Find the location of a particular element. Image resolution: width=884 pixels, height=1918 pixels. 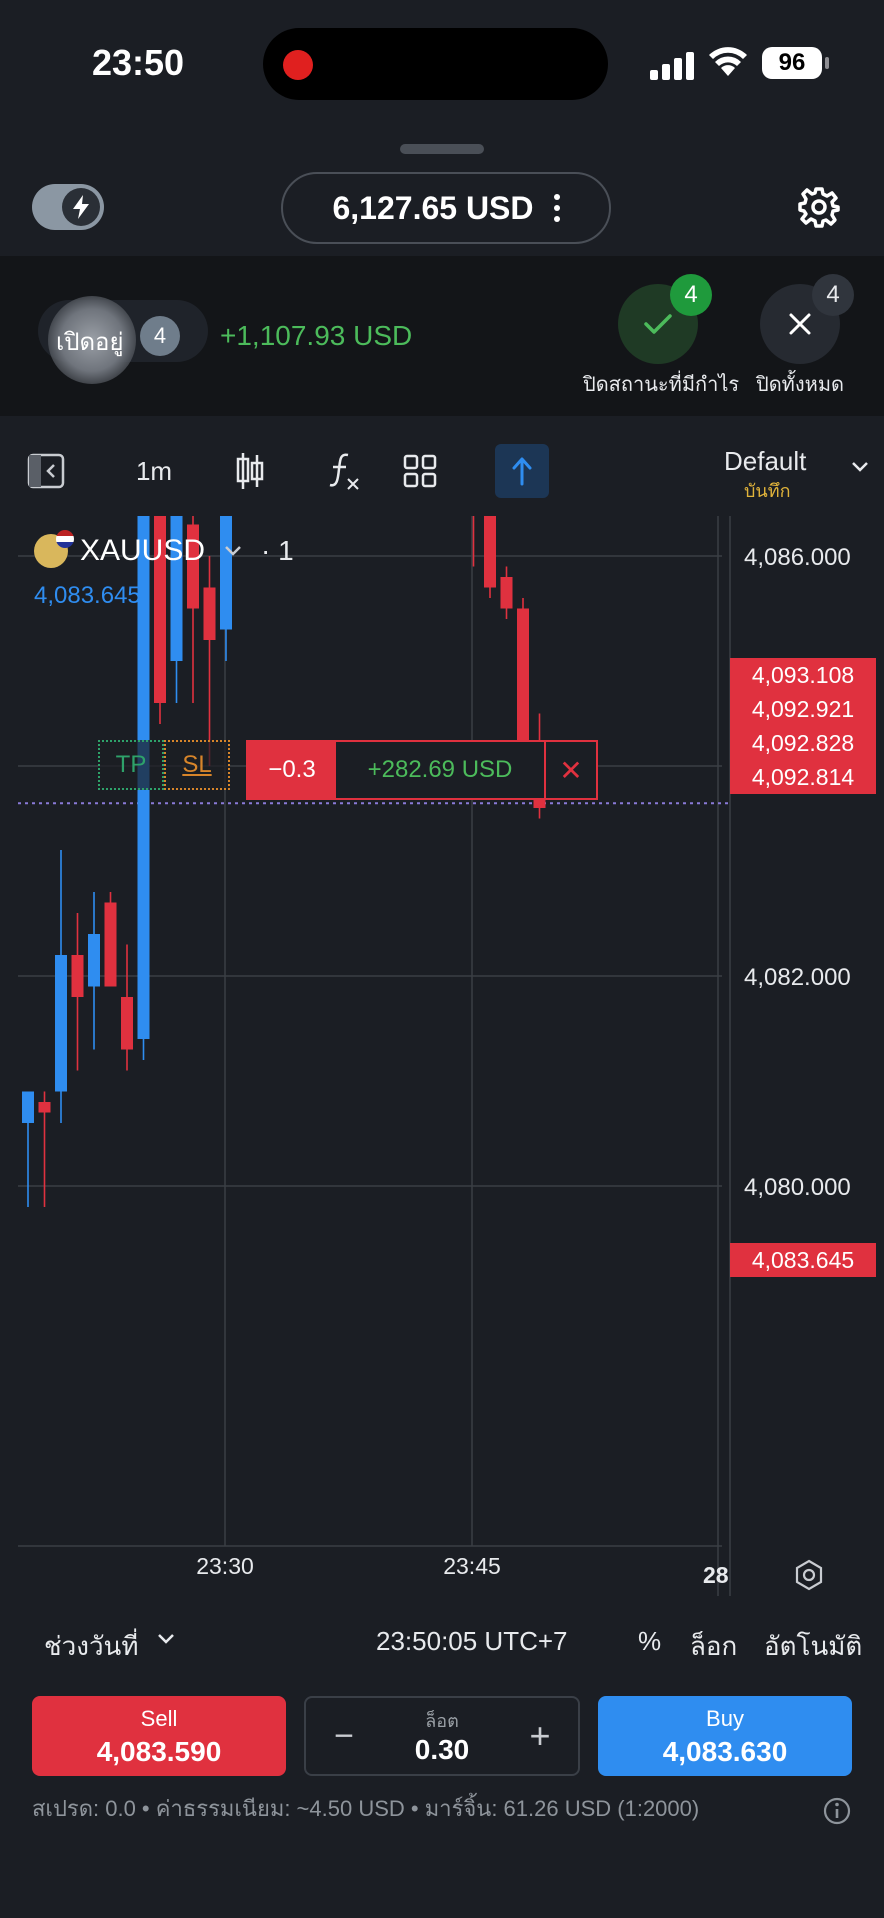

y-axis-tick-label: 4,086.000 is located at coordinates (797, 557).